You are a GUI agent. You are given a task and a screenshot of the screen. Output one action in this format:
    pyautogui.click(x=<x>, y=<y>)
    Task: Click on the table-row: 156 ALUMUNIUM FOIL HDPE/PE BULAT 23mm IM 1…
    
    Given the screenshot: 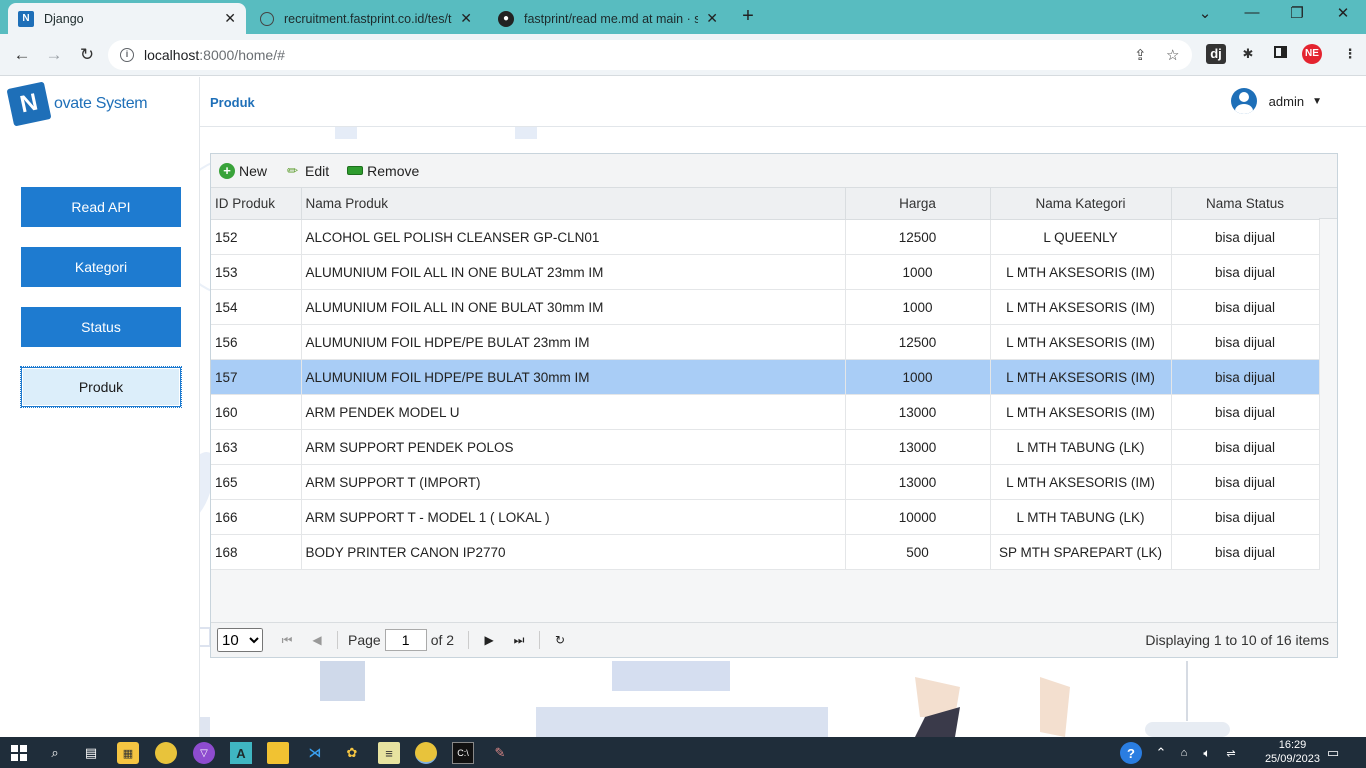 What is the action you would take?
    pyautogui.click(x=765, y=342)
    